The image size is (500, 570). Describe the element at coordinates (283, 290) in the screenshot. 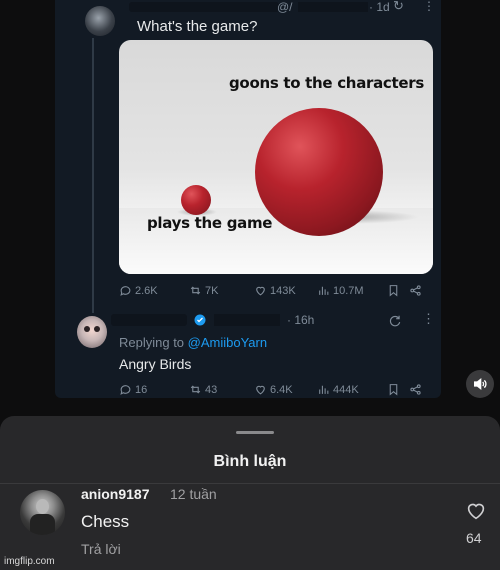

I see `like-count: 143K` at that location.